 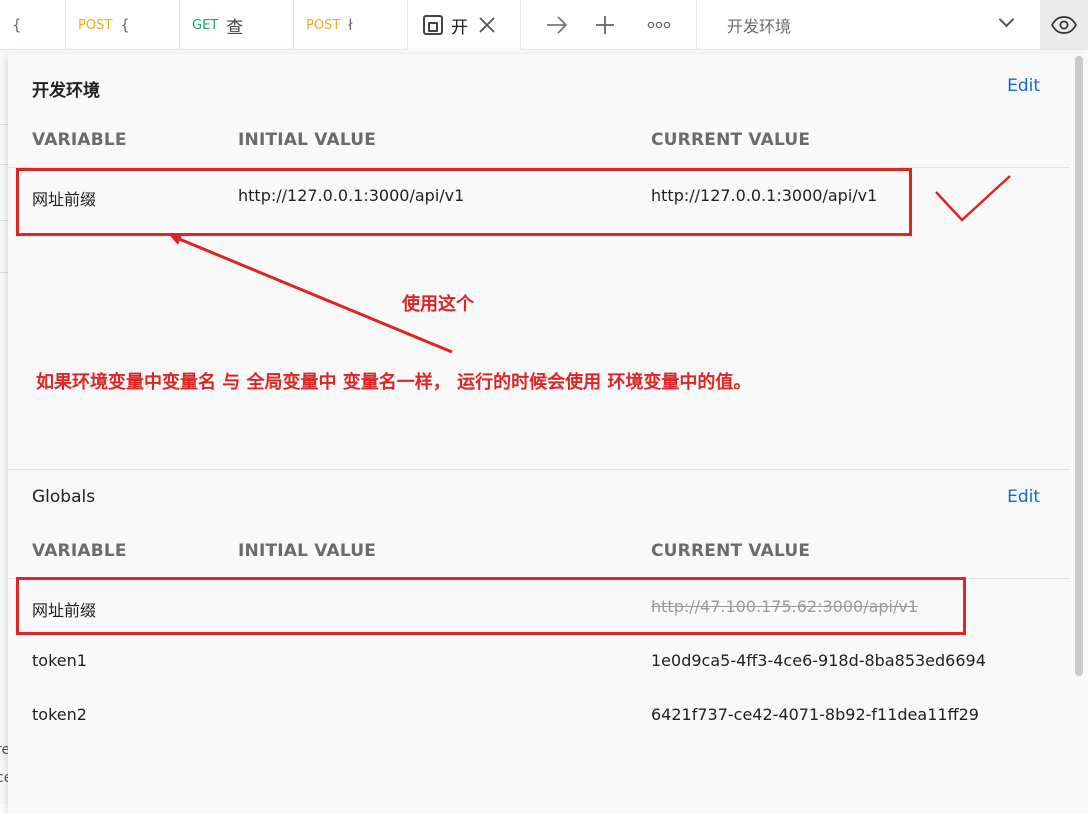 What do you see at coordinates (311, 293) in the screenshot?
I see `annotation-arrow` at bounding box center [311, 293].